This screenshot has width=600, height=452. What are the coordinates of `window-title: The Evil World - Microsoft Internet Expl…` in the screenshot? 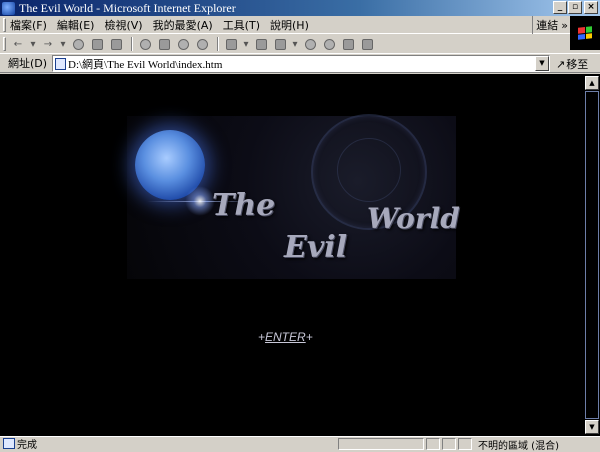 It's located at (127, 7).